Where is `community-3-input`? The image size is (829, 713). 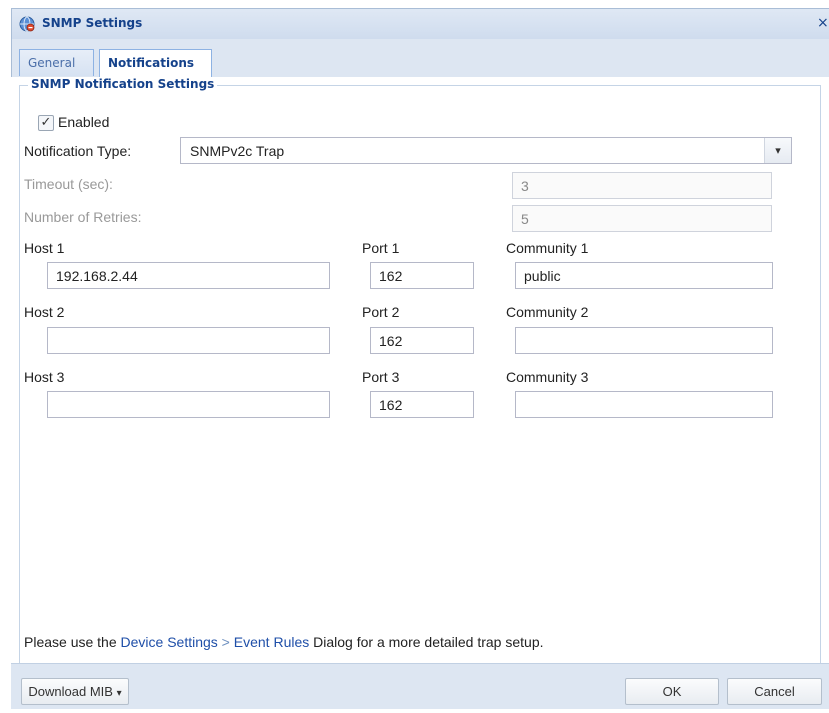 community-3-input is located at coordinates (644, 404).